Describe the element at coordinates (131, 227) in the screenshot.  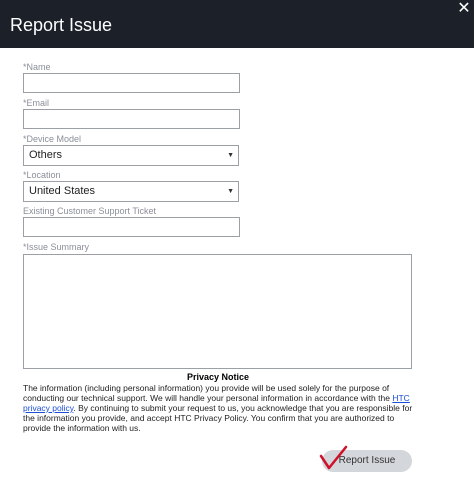
I see `ticket-field` at that location.